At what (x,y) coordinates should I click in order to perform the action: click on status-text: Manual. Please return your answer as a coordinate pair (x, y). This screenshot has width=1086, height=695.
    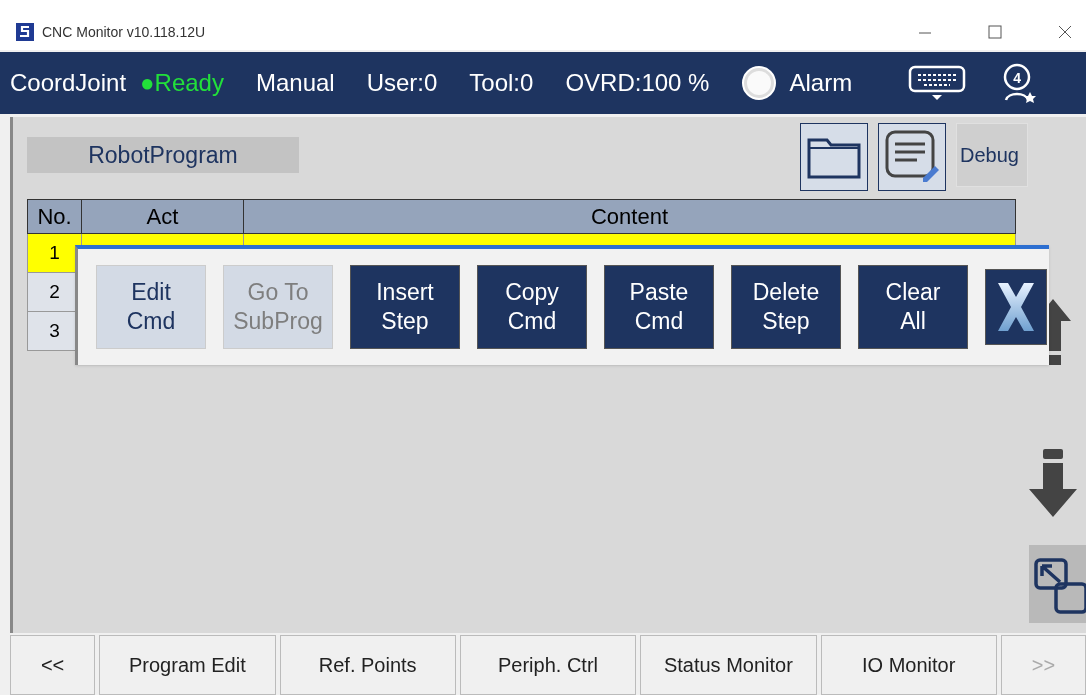
    Looking at the image, I should click on (295, 83).